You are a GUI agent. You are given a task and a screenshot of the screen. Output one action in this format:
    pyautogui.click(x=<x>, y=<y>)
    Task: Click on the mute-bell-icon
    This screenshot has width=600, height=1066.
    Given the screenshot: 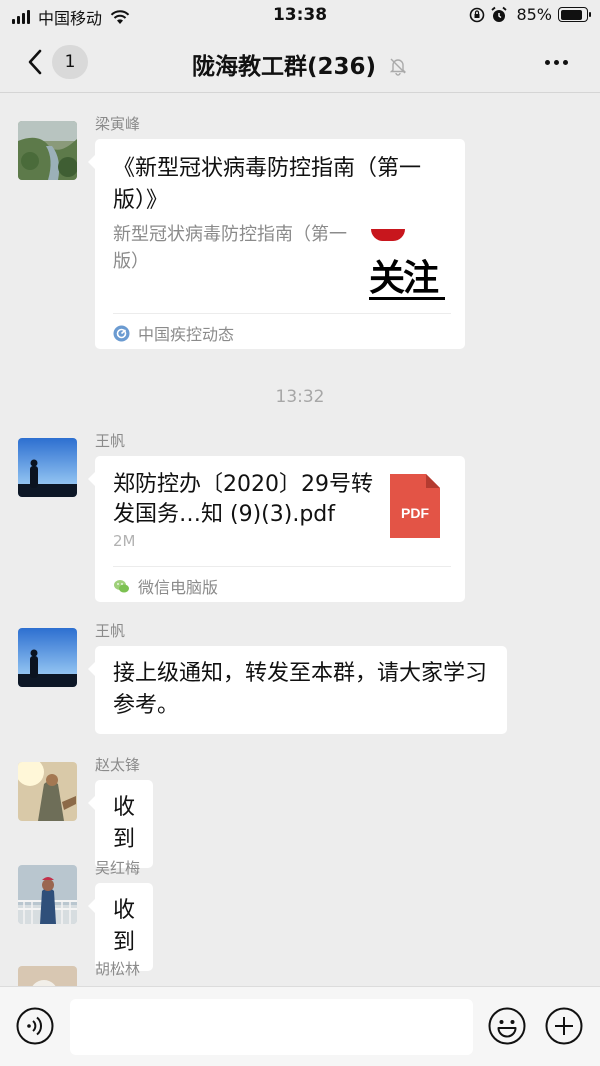 What is the action you would take?
    pyautogui.click(x=398, y=67)
    